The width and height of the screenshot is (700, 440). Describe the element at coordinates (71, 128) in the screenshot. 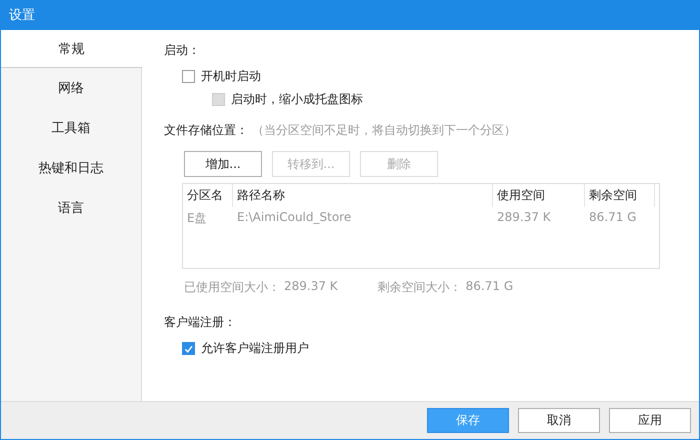

I see `sidebar-item: 工具箱` at that location.